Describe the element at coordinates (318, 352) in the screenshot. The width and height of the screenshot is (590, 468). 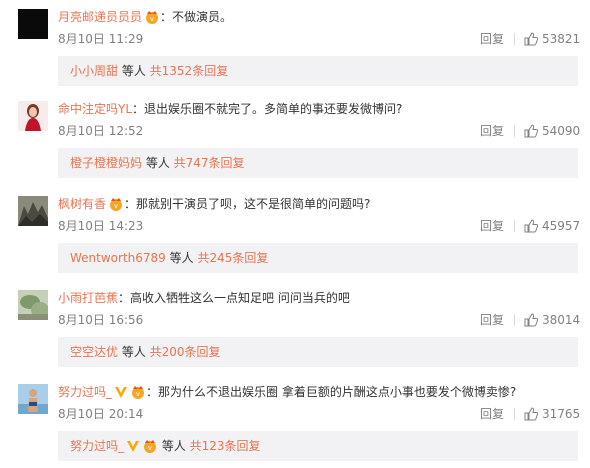
I see `replies-summary: 空空达优 等人 共200条回复` at that location.